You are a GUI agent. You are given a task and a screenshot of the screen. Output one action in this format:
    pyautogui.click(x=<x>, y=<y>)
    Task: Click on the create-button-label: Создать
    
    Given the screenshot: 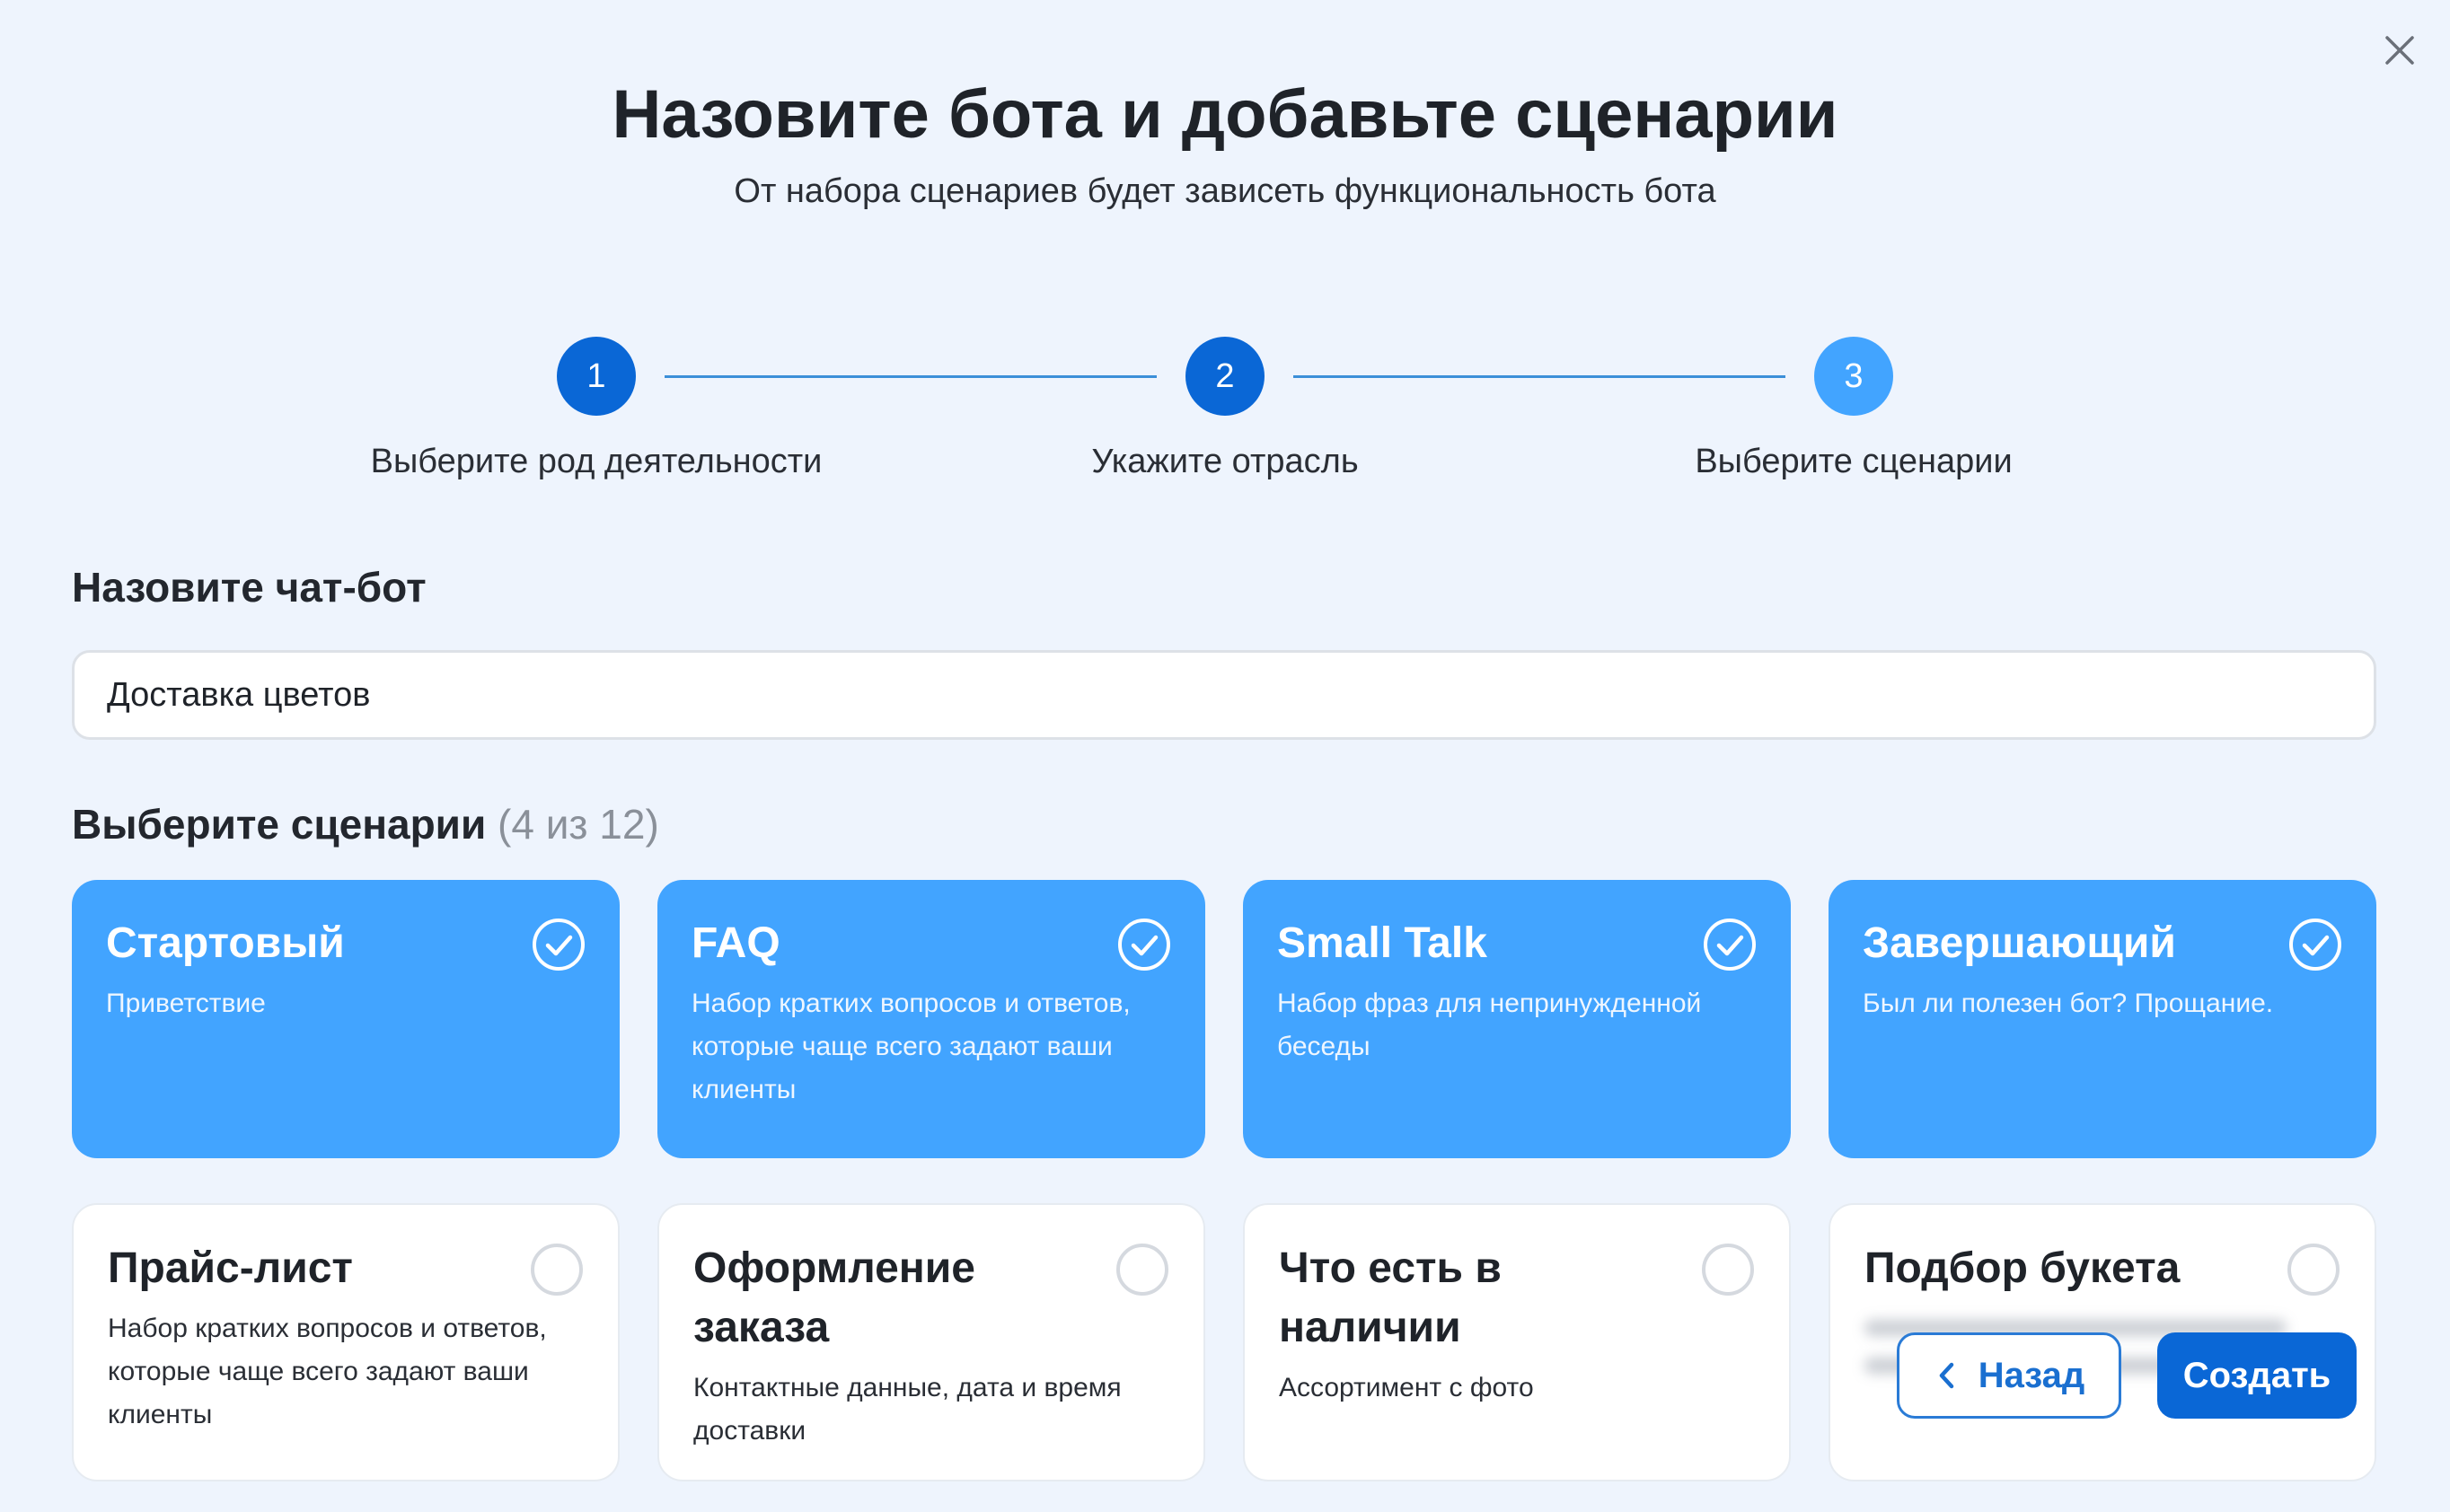 What is the action you would take?
    pyautogui.click(x=2256, y=1375)
    